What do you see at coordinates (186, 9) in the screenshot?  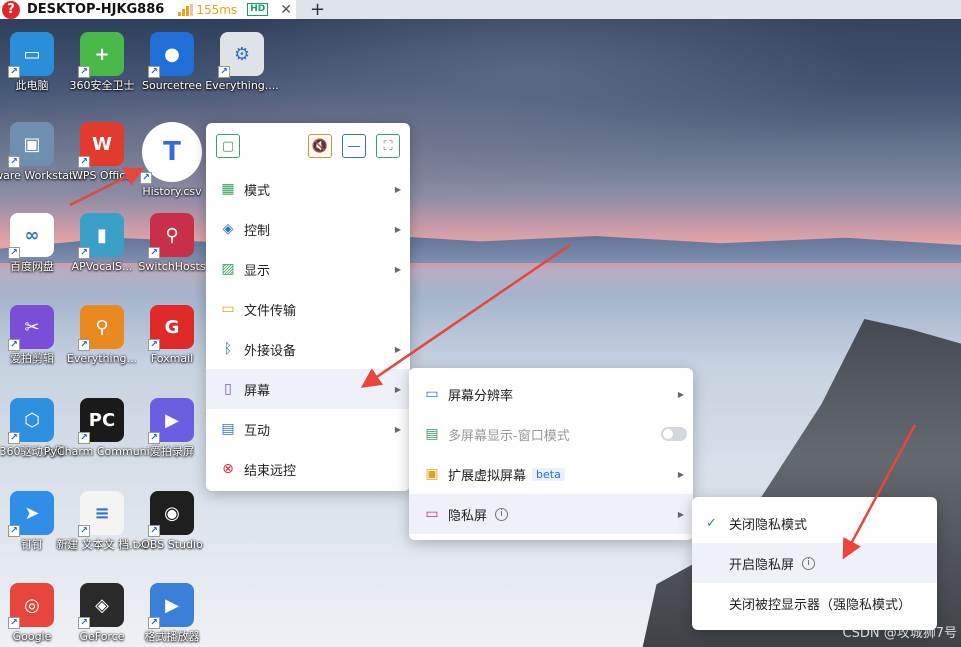 I see `signal-strength-icon` at bounding box center [186, 9].